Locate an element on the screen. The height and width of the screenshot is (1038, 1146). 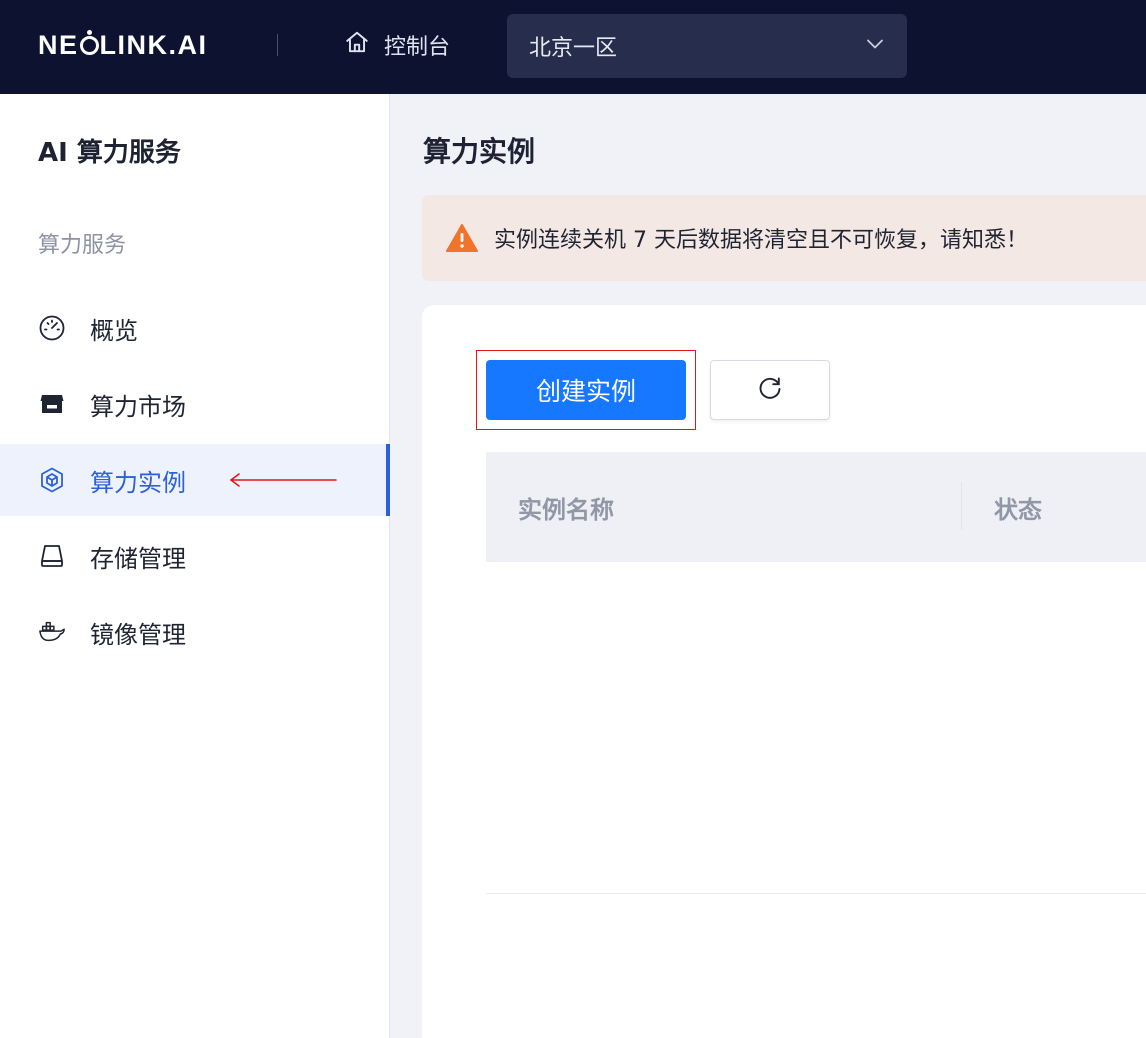
column-header-status: 状态 is located at coordinates (1018, 507).